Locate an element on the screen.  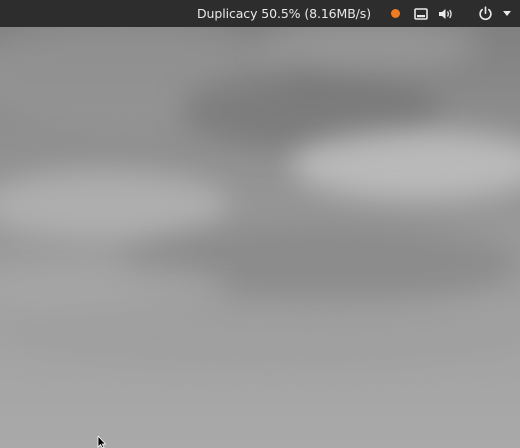
status-dot-icon is located at coordinates (395, 13).